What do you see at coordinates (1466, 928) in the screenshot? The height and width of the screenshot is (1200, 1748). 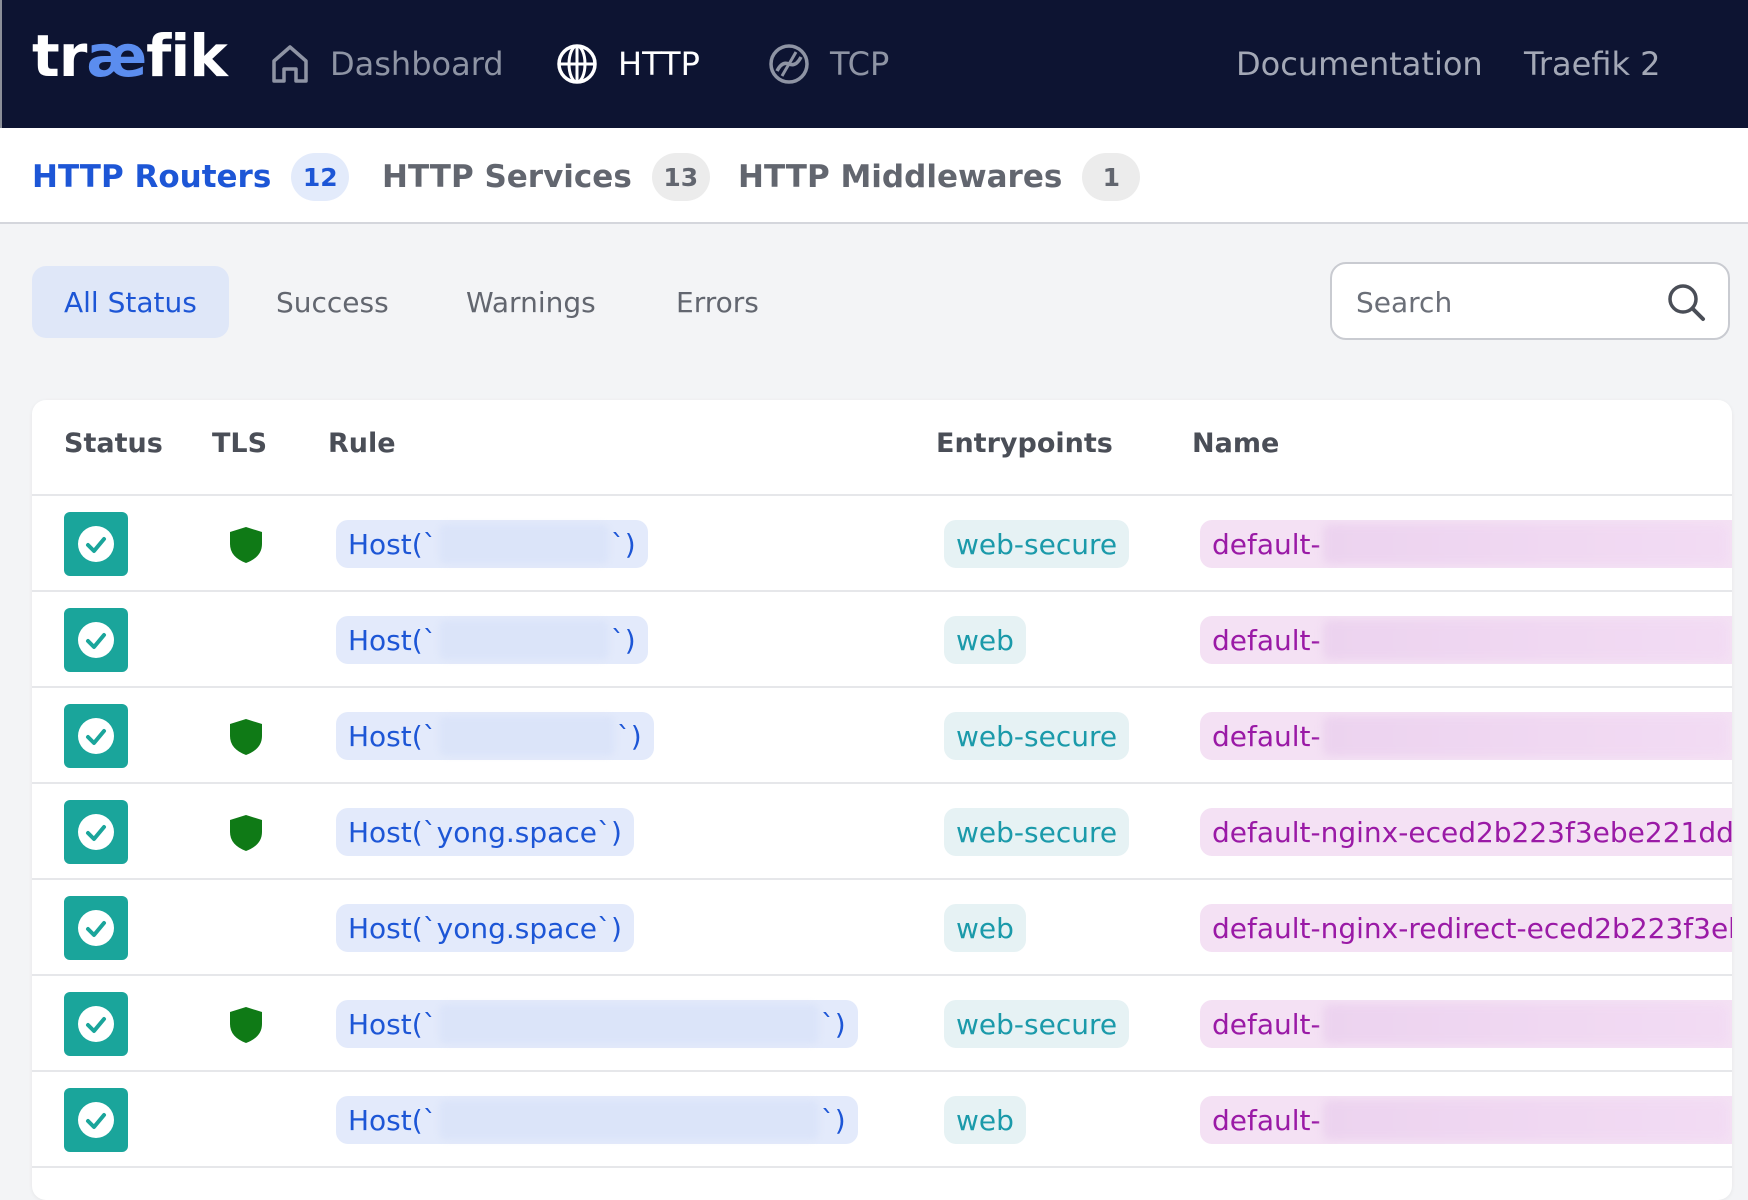 I see `router-name-chip: default-nginx-redirect-eced2b223f3ebe2` at bounding box center [1466, 928].